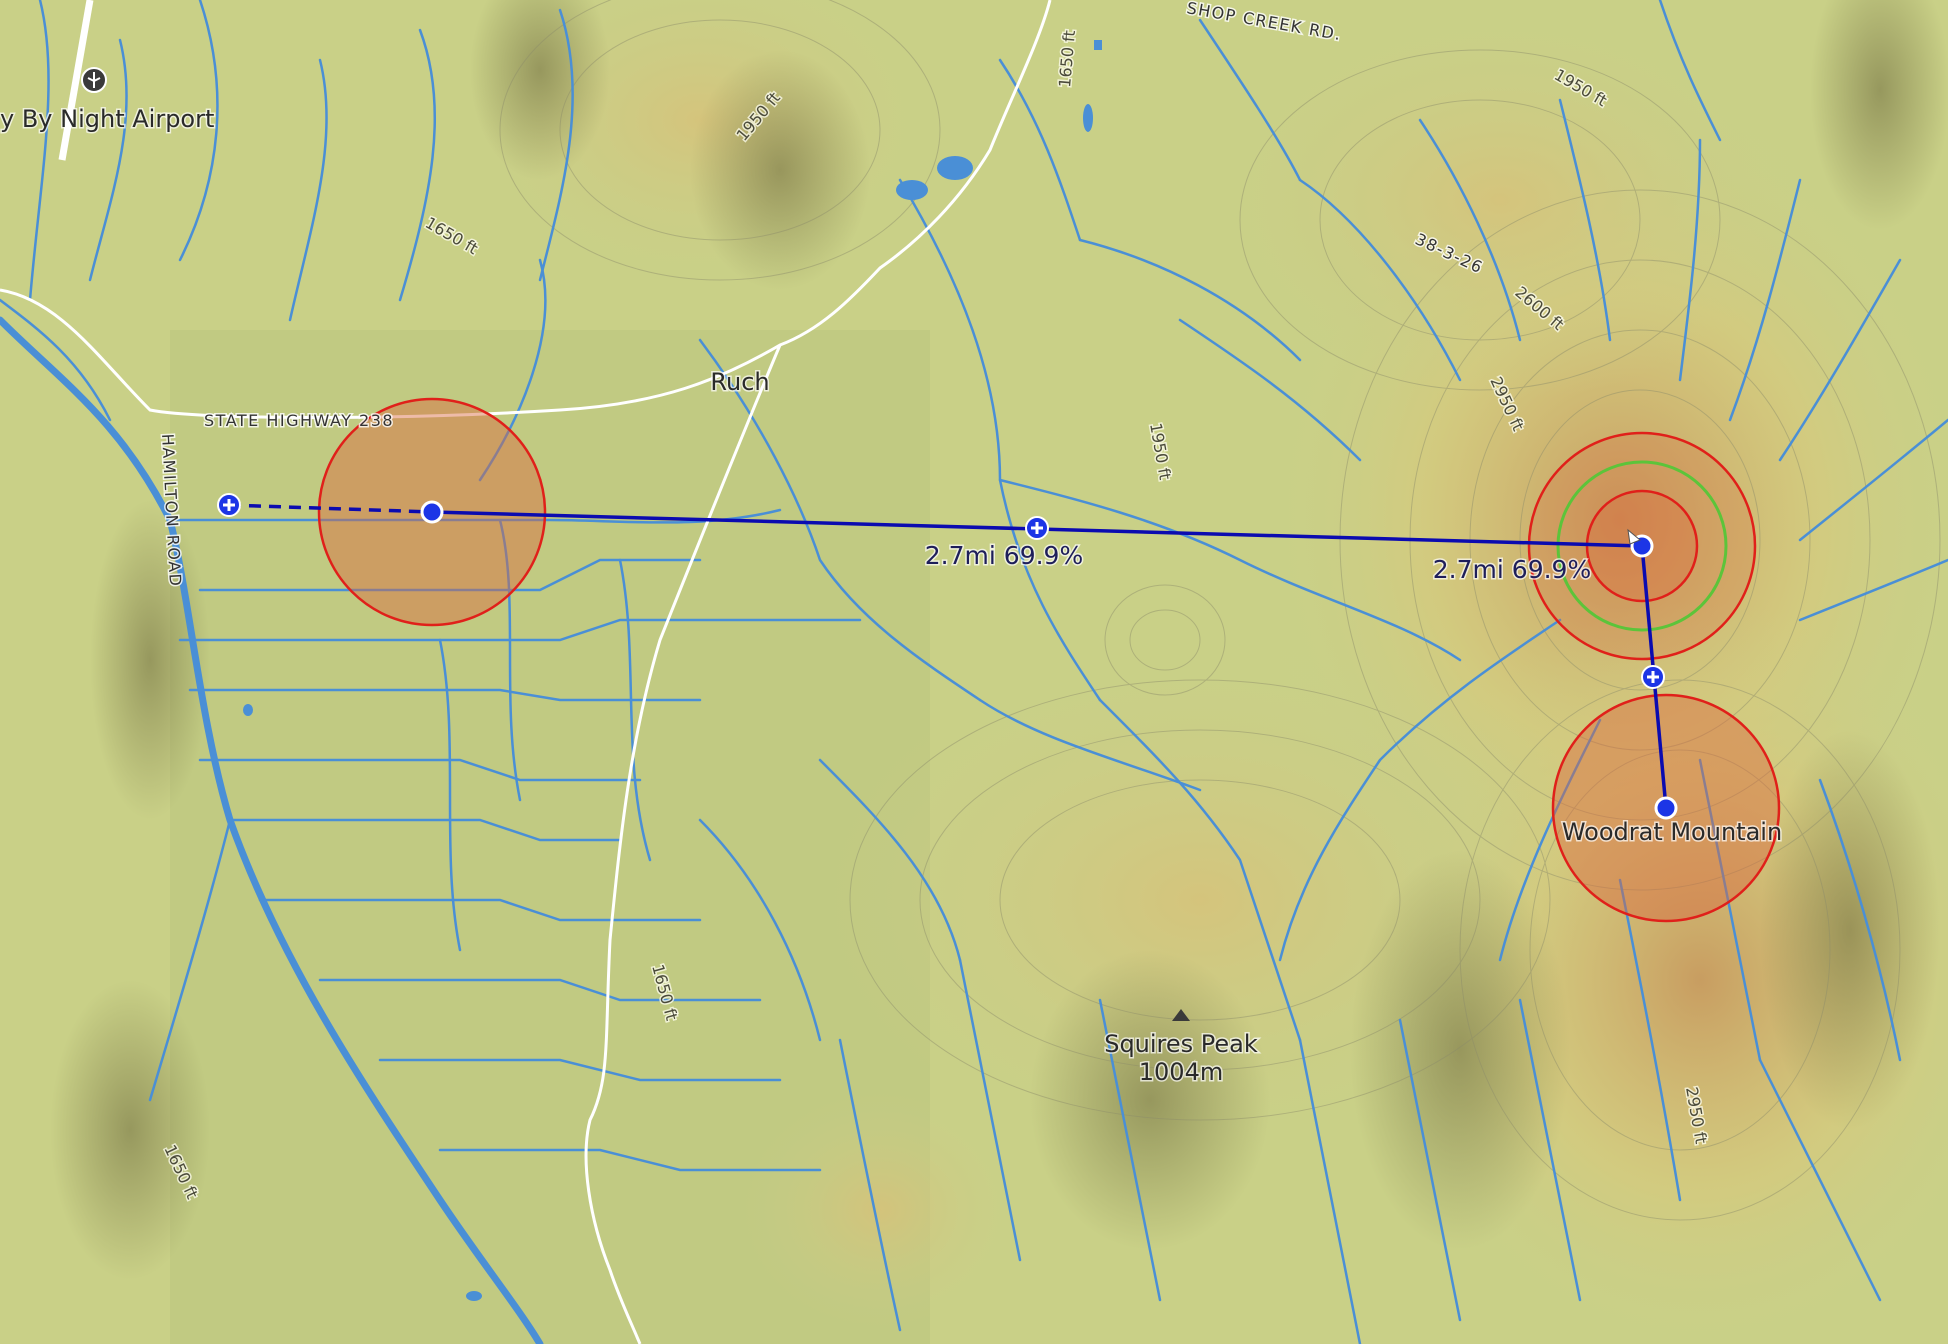  I want to click on town-label-ruch: Ruch, so click(739, 382).